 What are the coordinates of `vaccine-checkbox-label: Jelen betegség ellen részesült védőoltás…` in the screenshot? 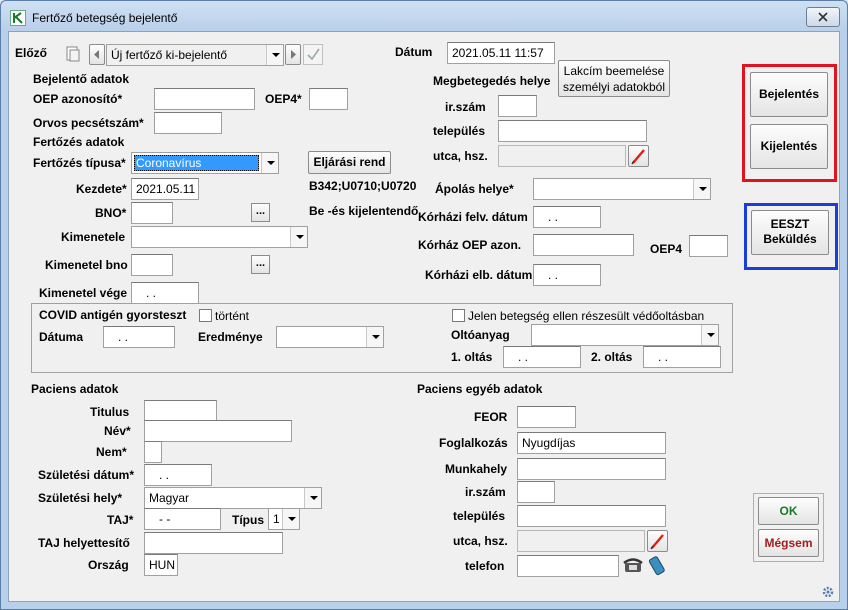 It's located at (586, 316).